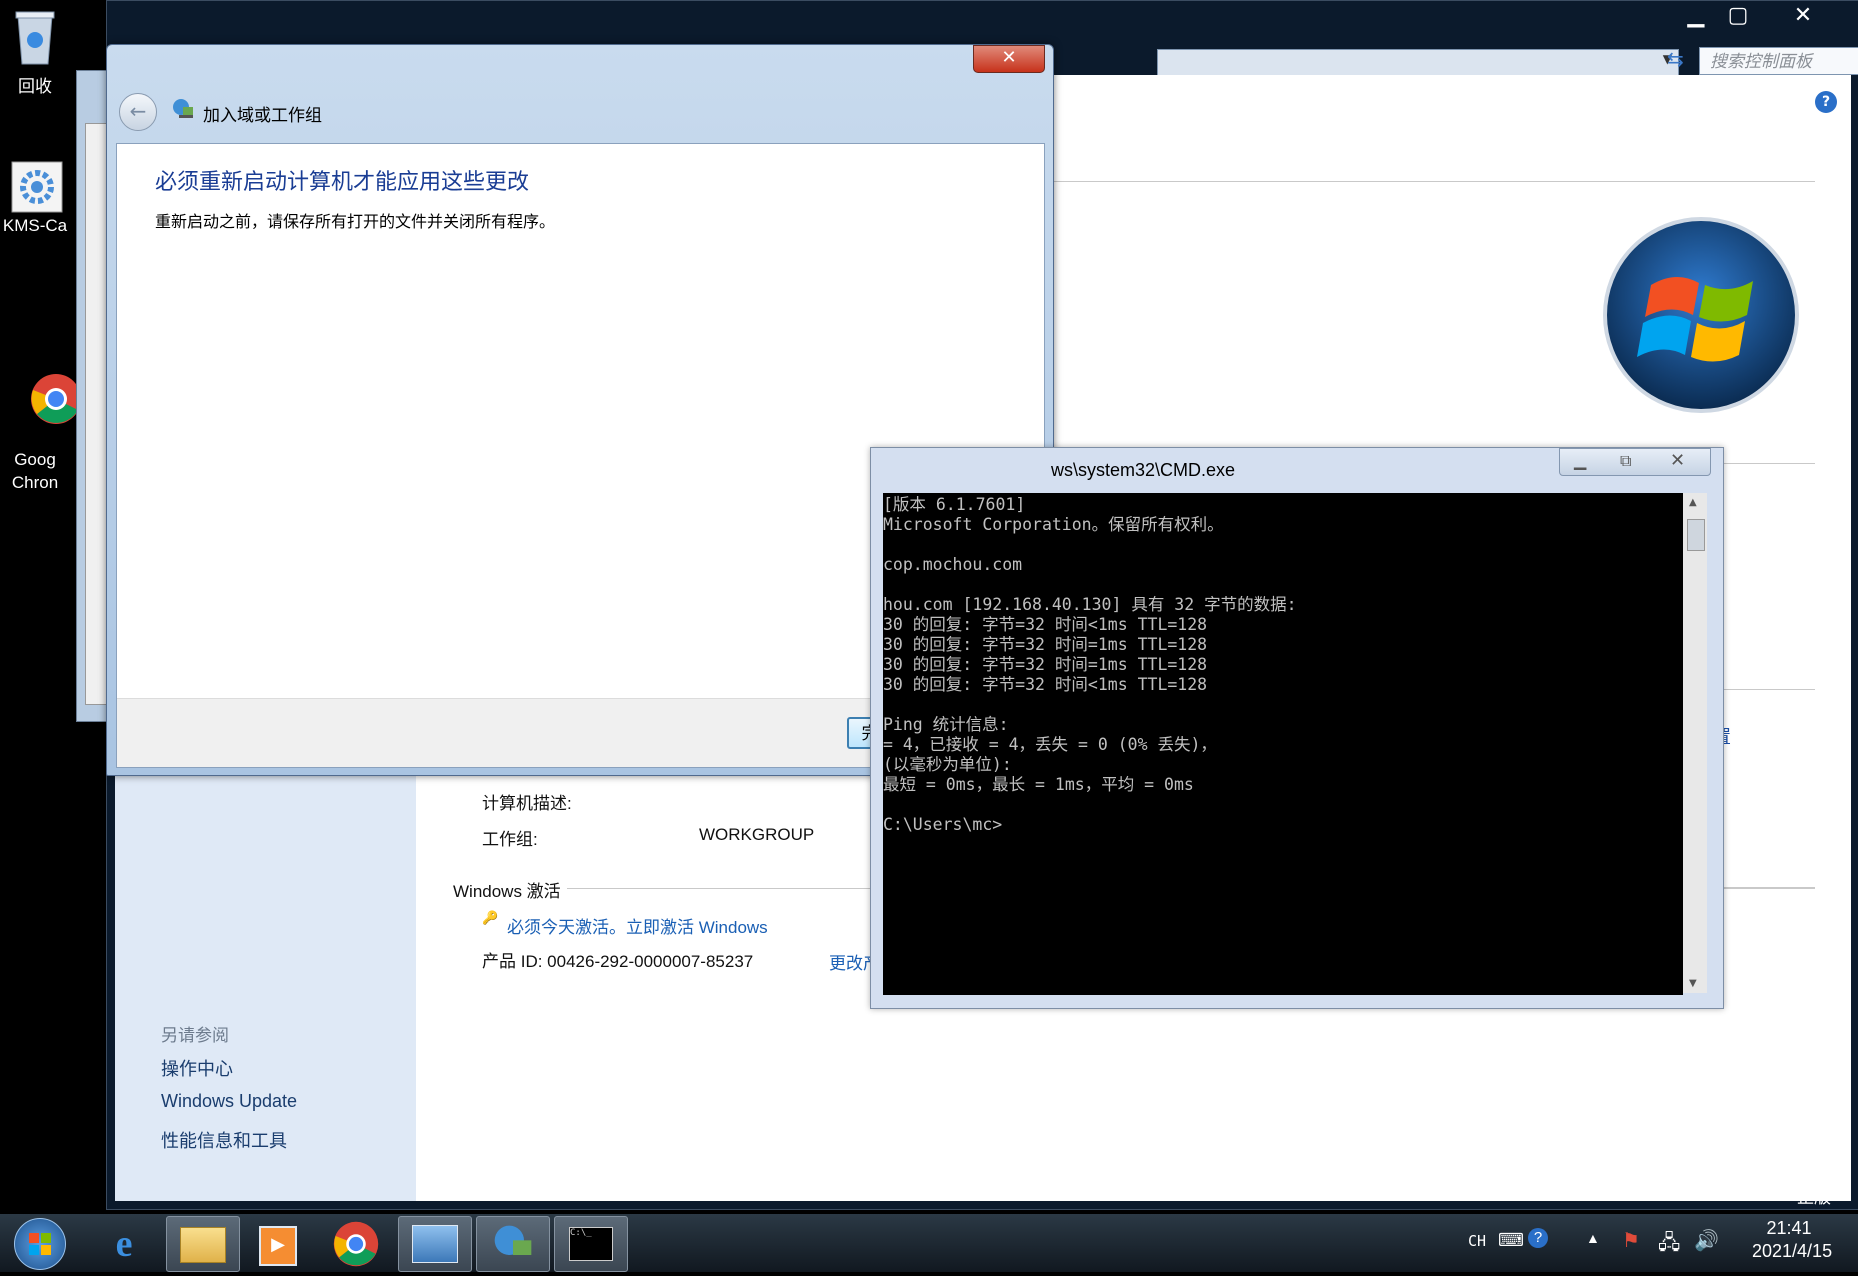 This screenshot has width=1858, height=1276. I want to click on computer-description-label: 计算机描述:, so click(527, 803).